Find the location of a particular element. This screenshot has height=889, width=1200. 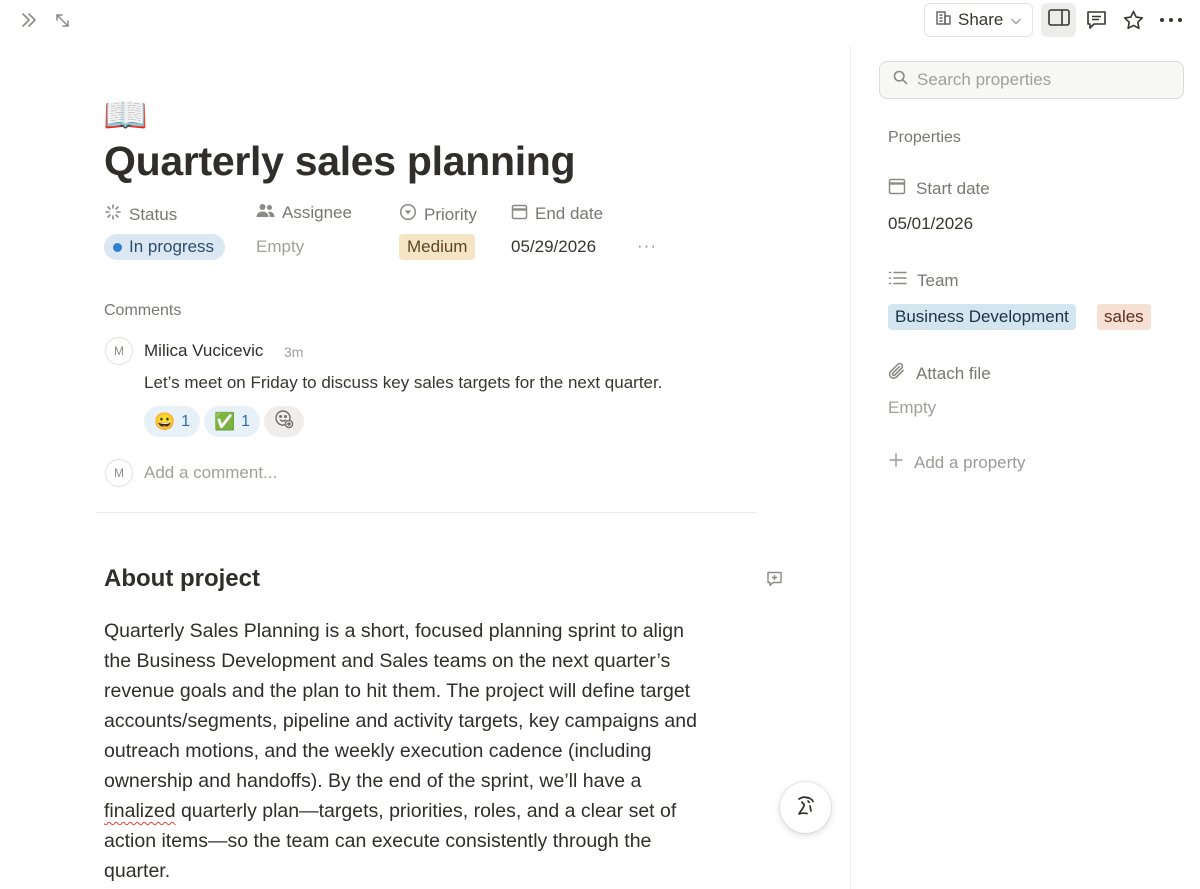

team-tag-business-development: Business Development is located at coordinates (982, 317).